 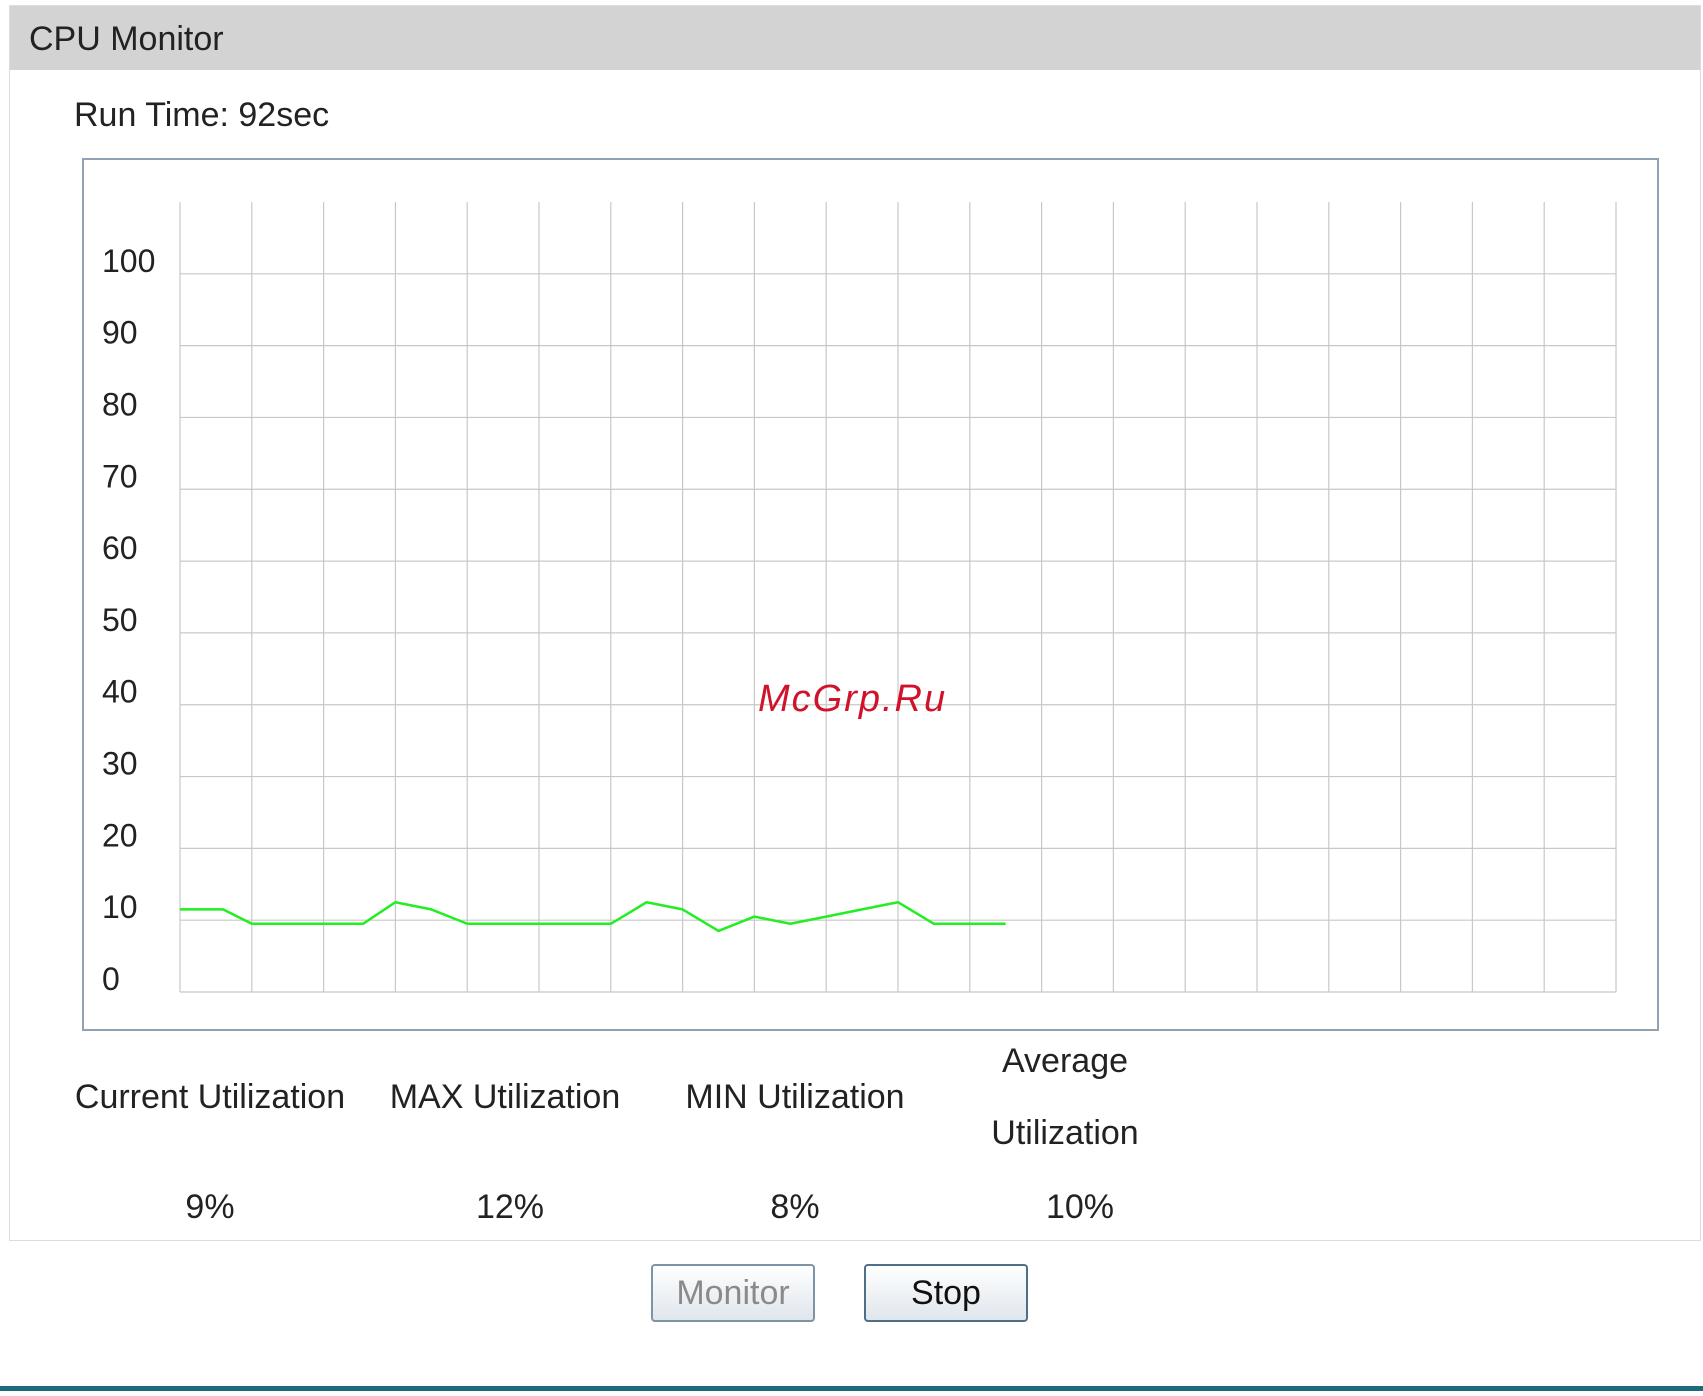 I want to click on max-utilization-value: 12%, so click(x=510, y=1207).